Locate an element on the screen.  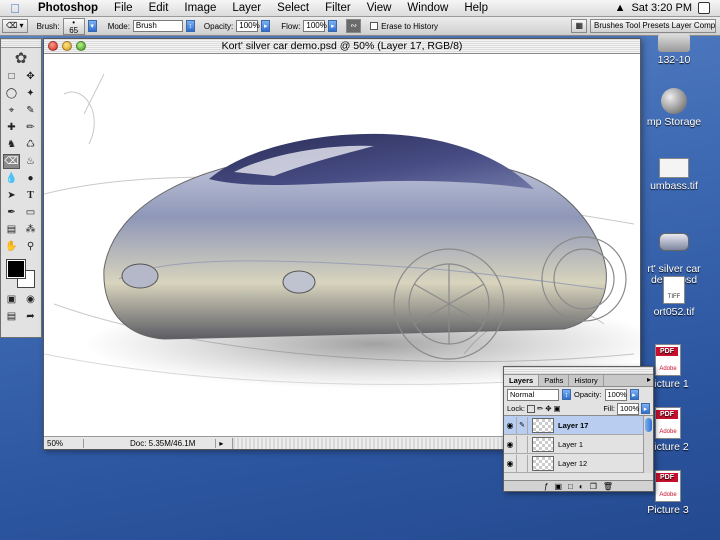
menu-window: Window is located at coordinates (427, 8).